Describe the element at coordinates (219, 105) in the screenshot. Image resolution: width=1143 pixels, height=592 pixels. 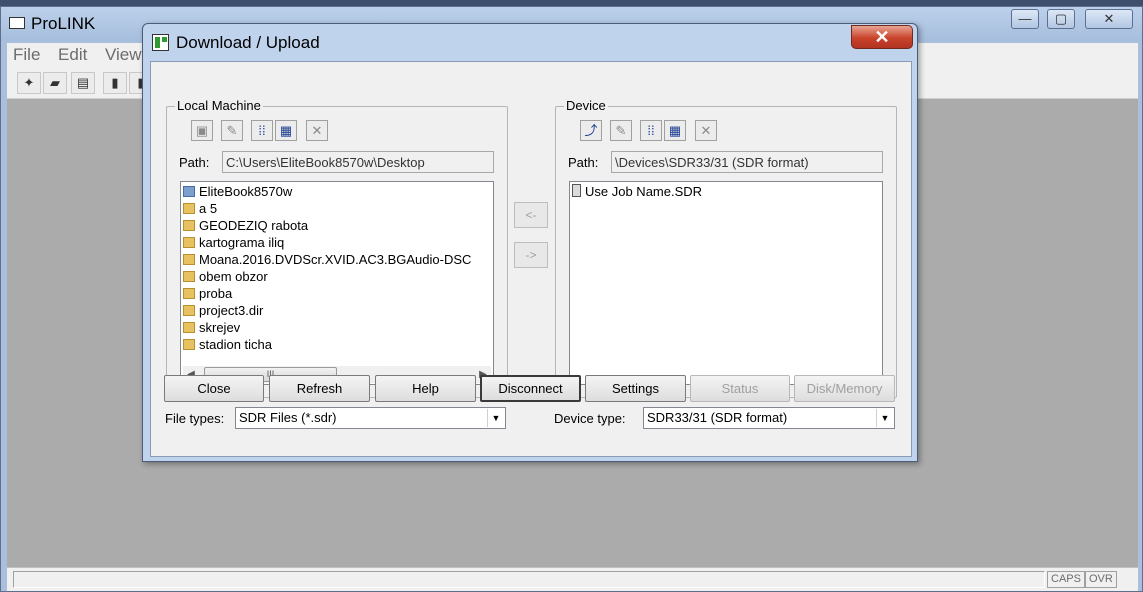
I see `local-machine-label: Local Machine` at that location.